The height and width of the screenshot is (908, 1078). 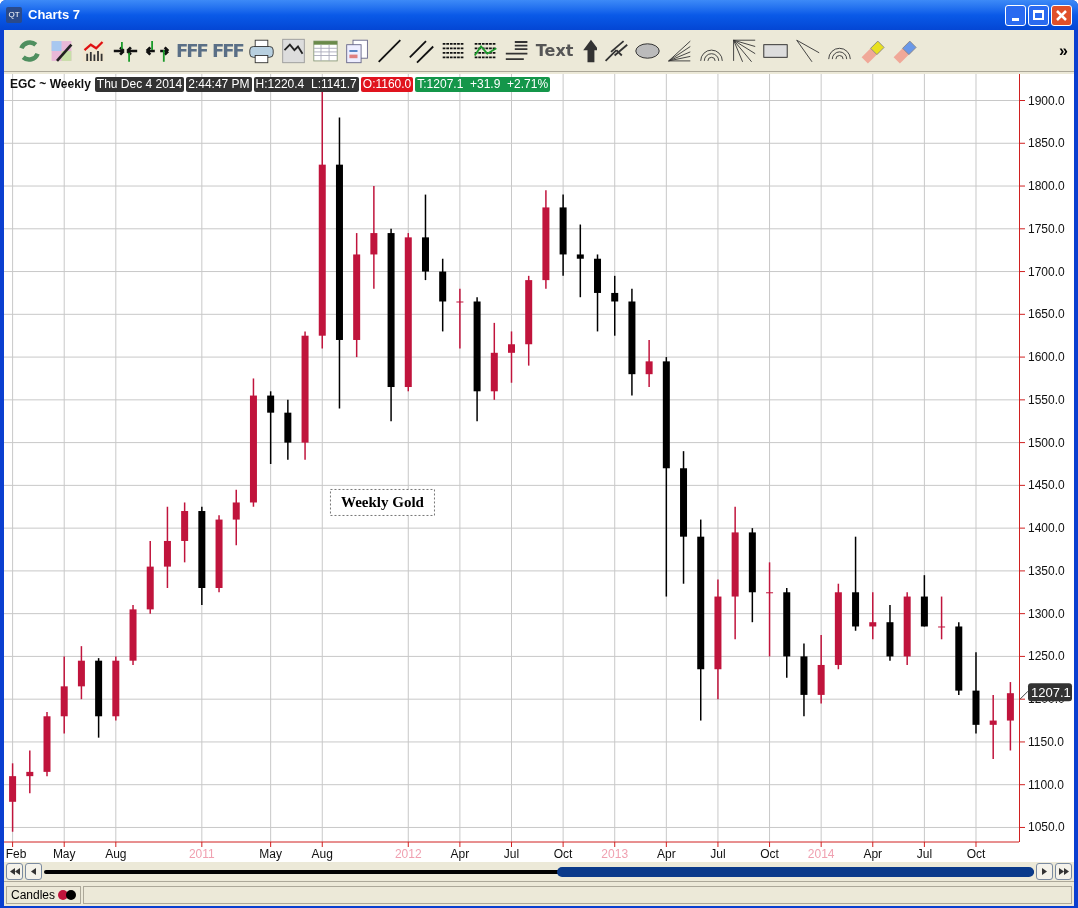 I want to click on axis-label: 1800.0, so click(x=1046, y=186).